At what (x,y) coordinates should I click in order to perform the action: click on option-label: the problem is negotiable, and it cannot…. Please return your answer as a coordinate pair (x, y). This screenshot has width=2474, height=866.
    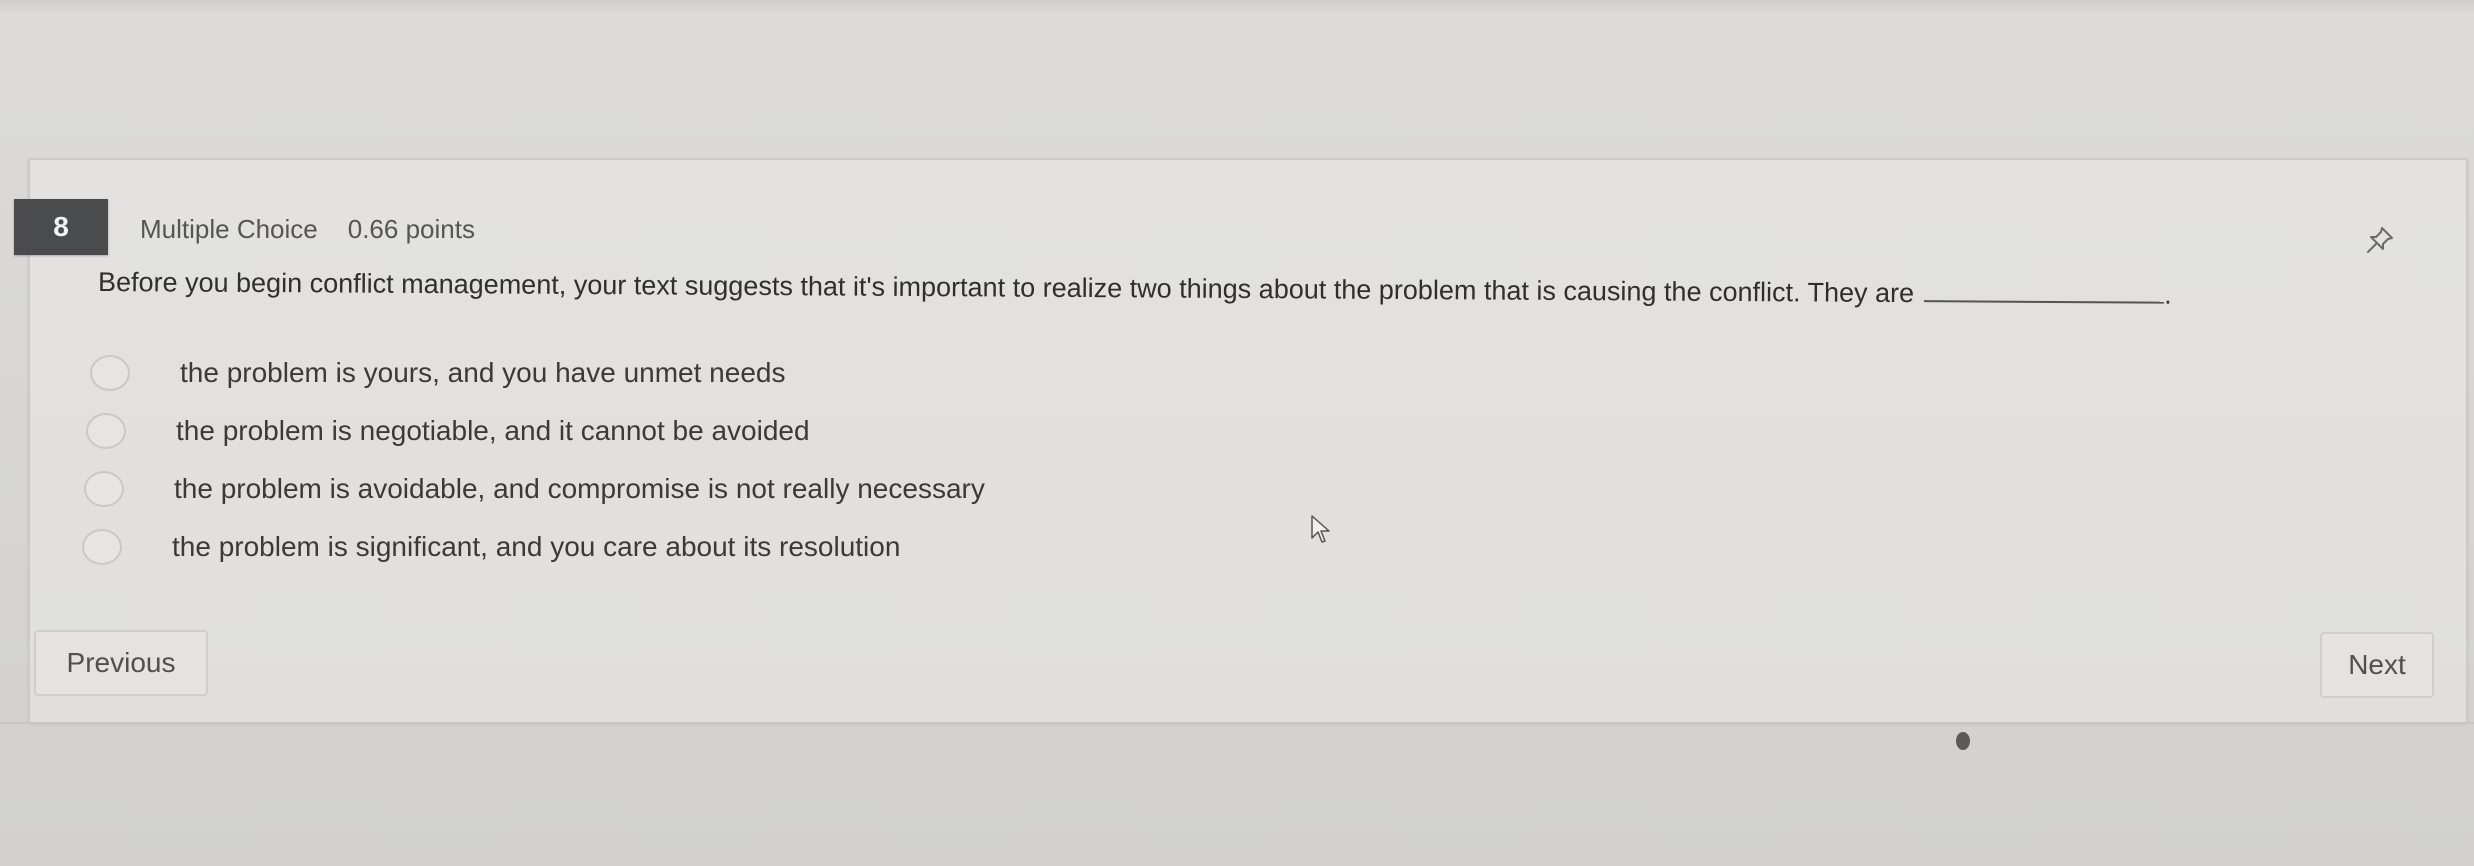
    Looking at the image, I should click on (493, 430).